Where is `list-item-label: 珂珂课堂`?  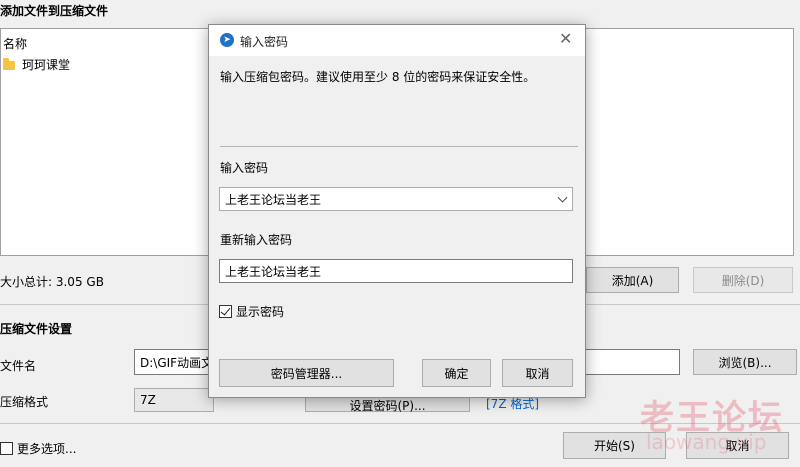
list-item-label: 珂珂课堂 is located at coordinates (46, 65).